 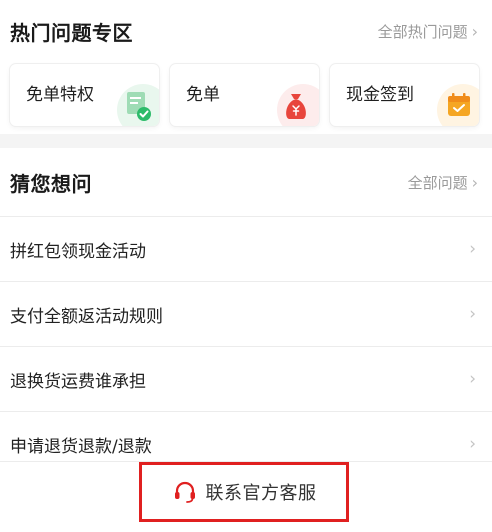 I want to click on hot-card-free-order-privilege: 免单特权, so click(x=84, y=95).